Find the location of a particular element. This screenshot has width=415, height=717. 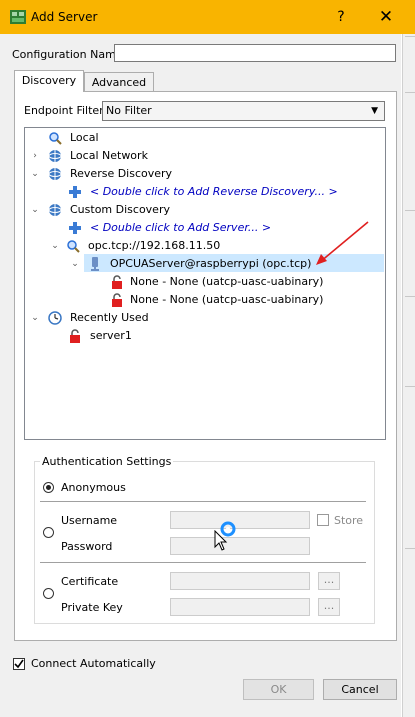

close-button: ✕ is located at coordinates (386, 17).